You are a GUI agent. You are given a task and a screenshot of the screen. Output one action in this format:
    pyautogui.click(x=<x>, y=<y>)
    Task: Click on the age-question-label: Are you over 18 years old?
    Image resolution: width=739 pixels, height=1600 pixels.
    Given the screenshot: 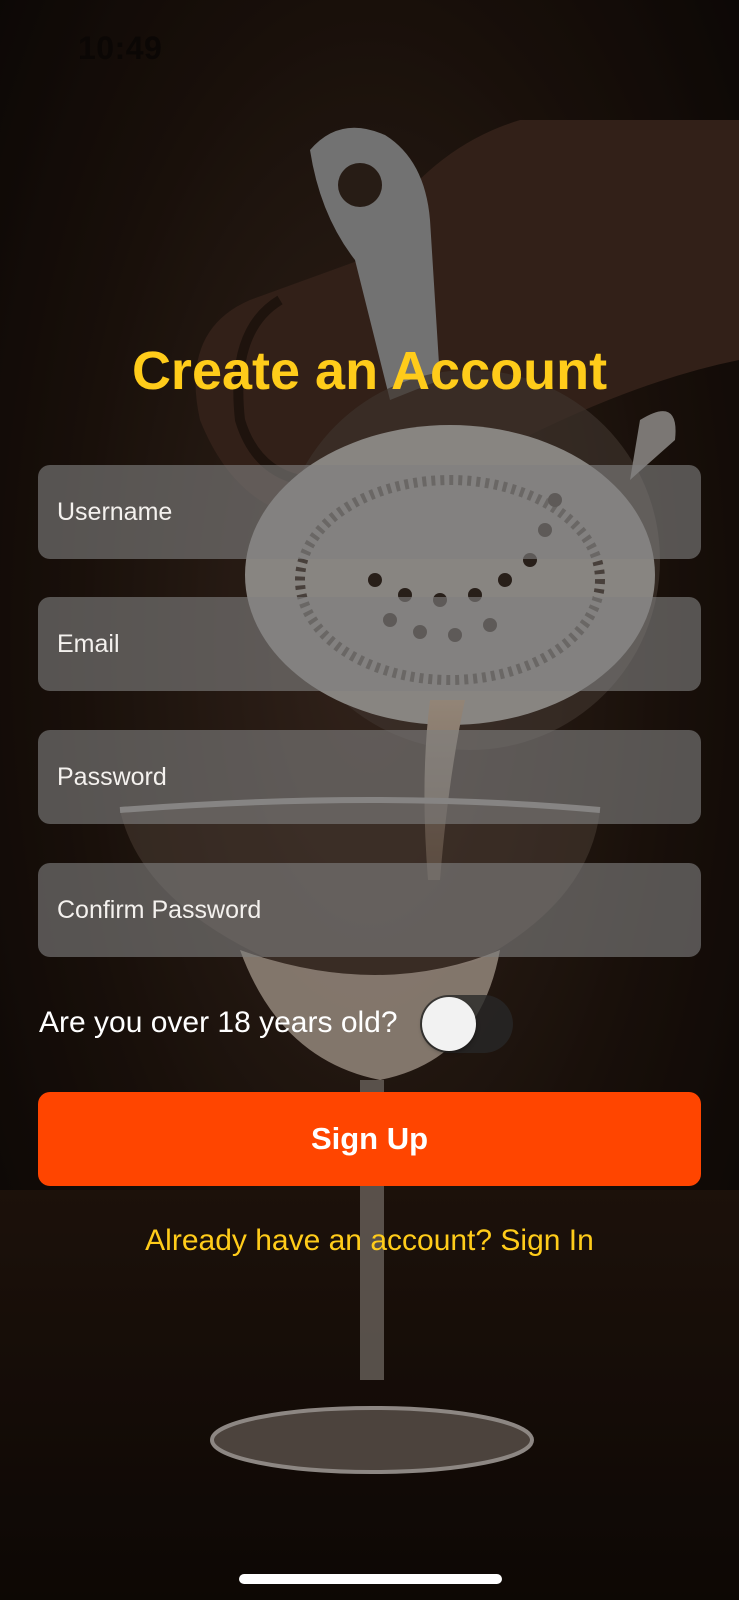 What is the action you would take?
    pyautogui.click(x=218, y=1022)
    